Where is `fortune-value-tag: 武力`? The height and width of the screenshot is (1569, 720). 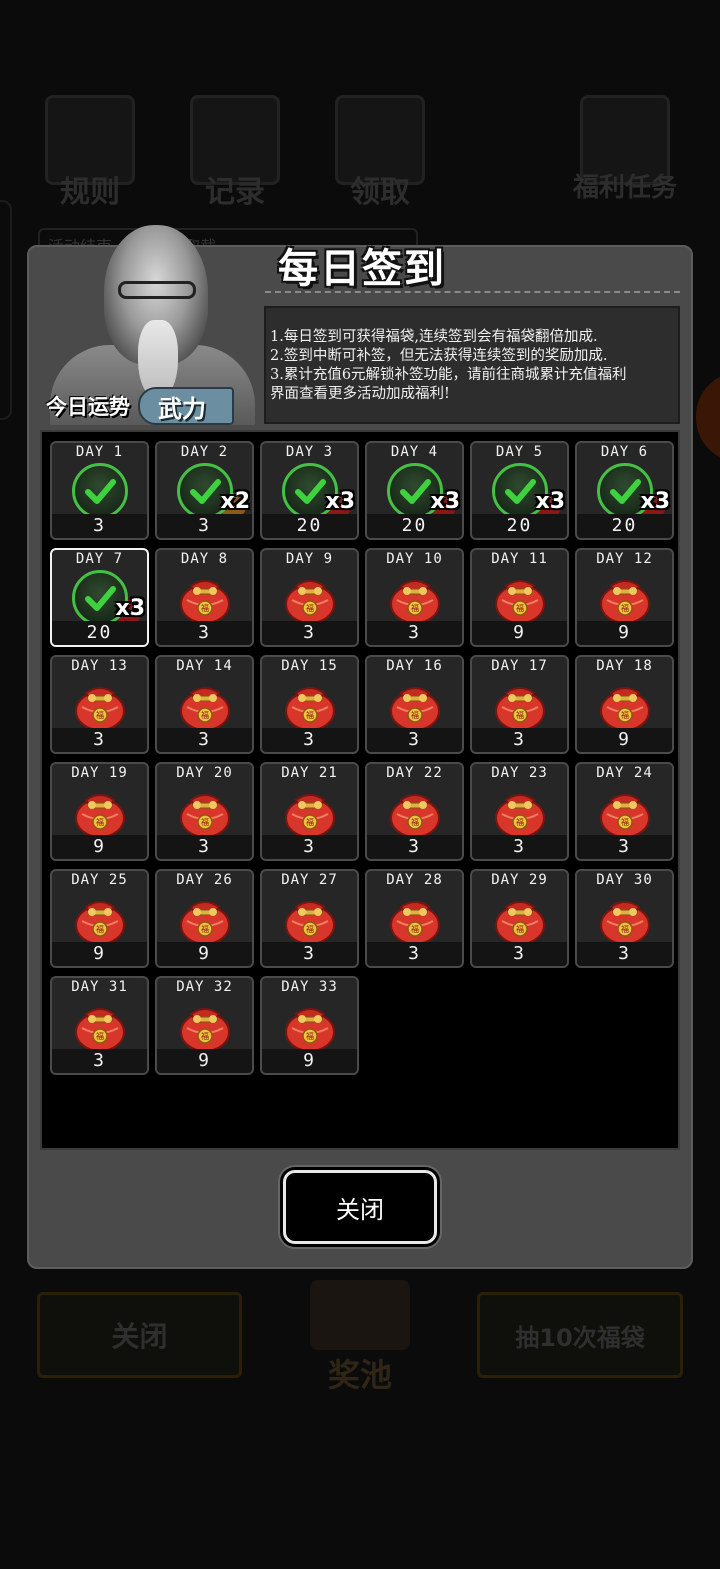 fortune-value-tag: 武力 is located at coordinates (186, 406).